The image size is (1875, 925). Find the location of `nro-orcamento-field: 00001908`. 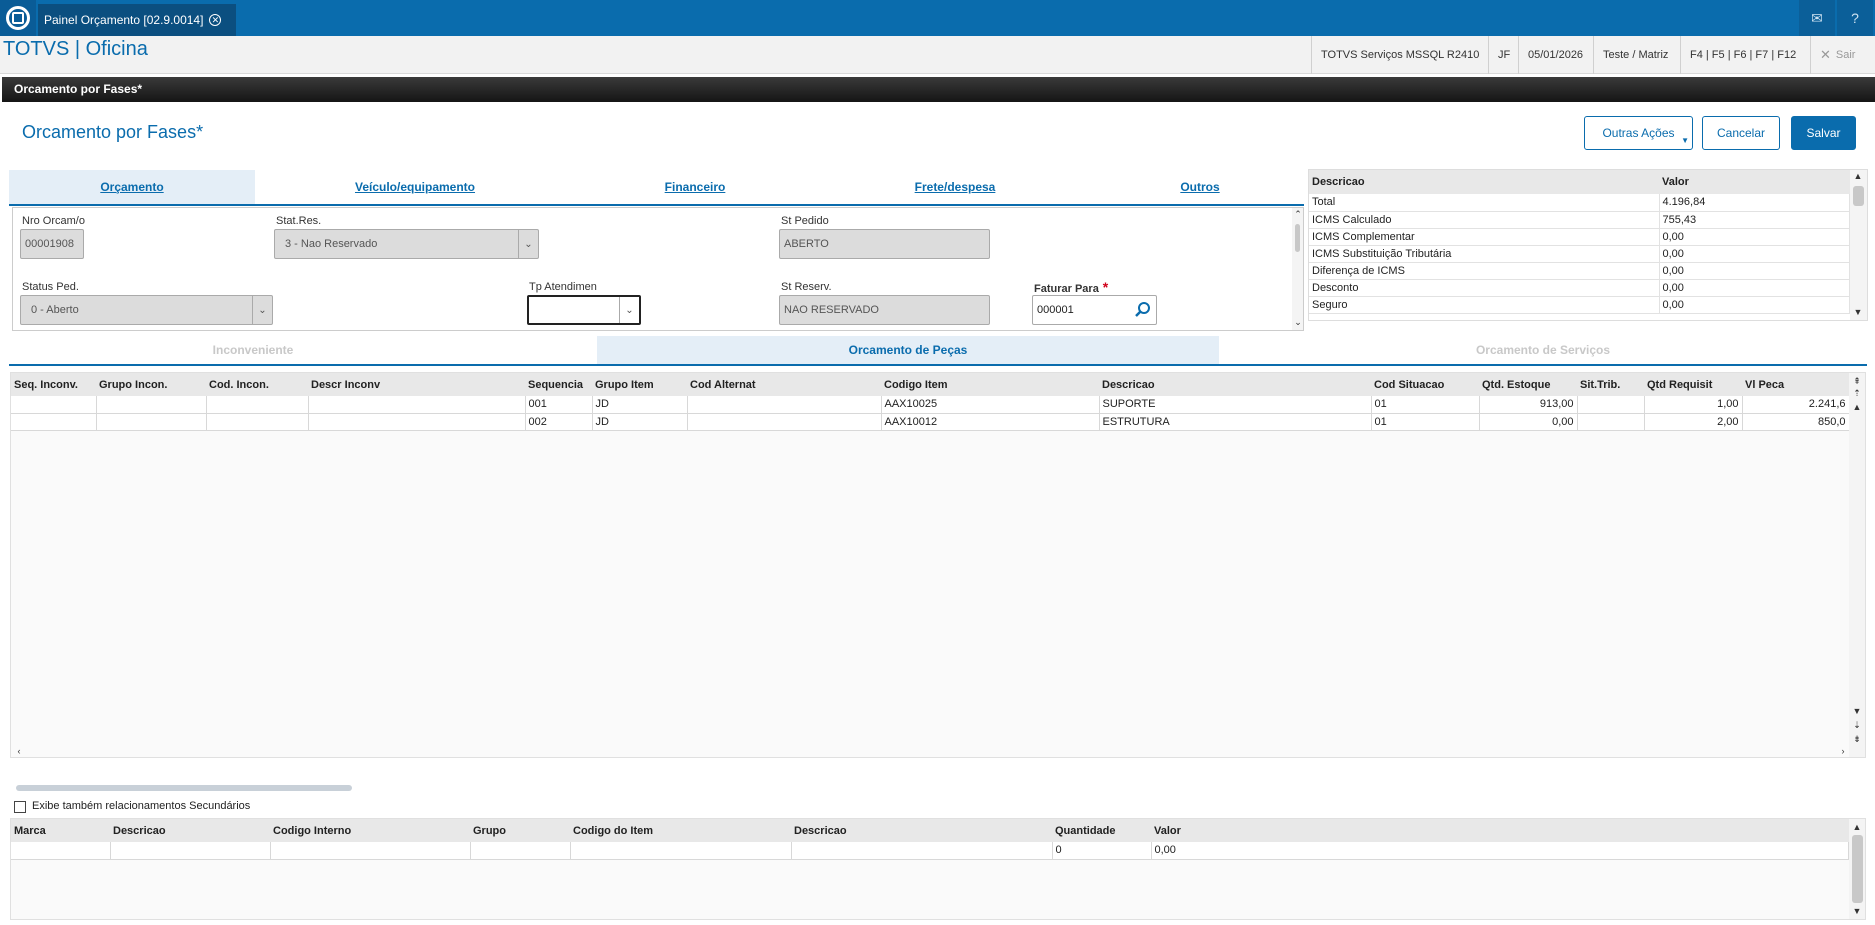

nro-orcamento-field: 00001908 is located at coordinates (52, 244).